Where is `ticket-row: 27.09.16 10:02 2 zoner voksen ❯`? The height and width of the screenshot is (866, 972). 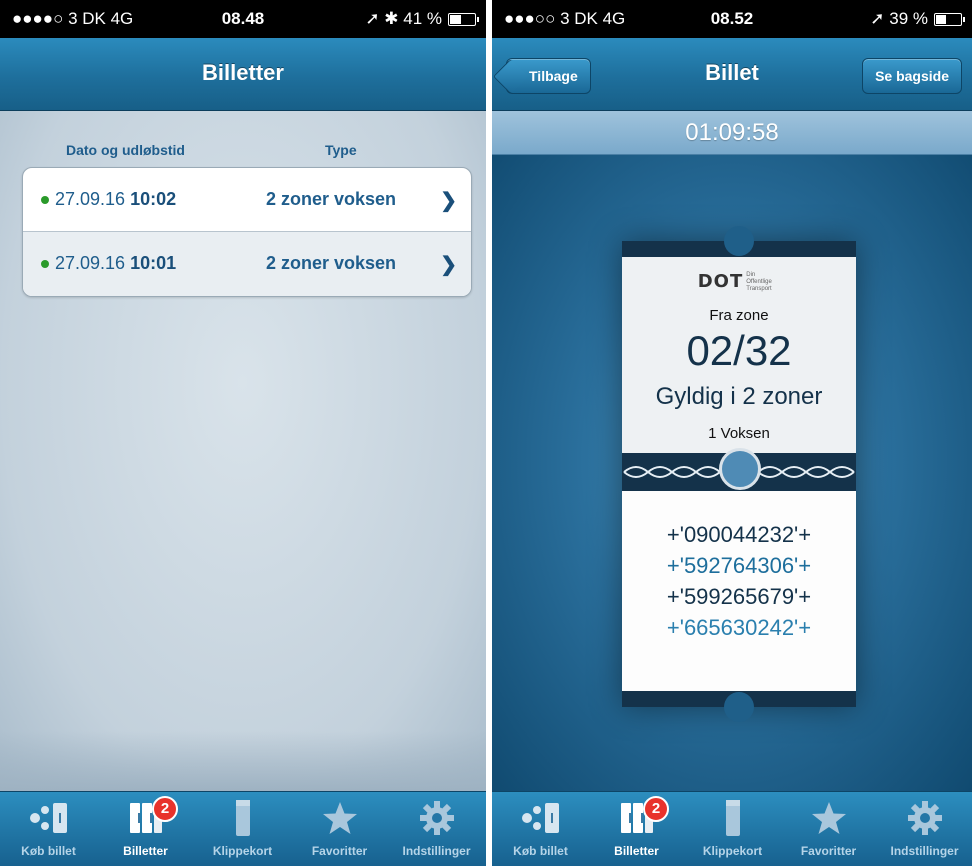 ticket-row: 27.09.16 10:02 2 zoner voksen ❯ is located at coordinates (247, 200).